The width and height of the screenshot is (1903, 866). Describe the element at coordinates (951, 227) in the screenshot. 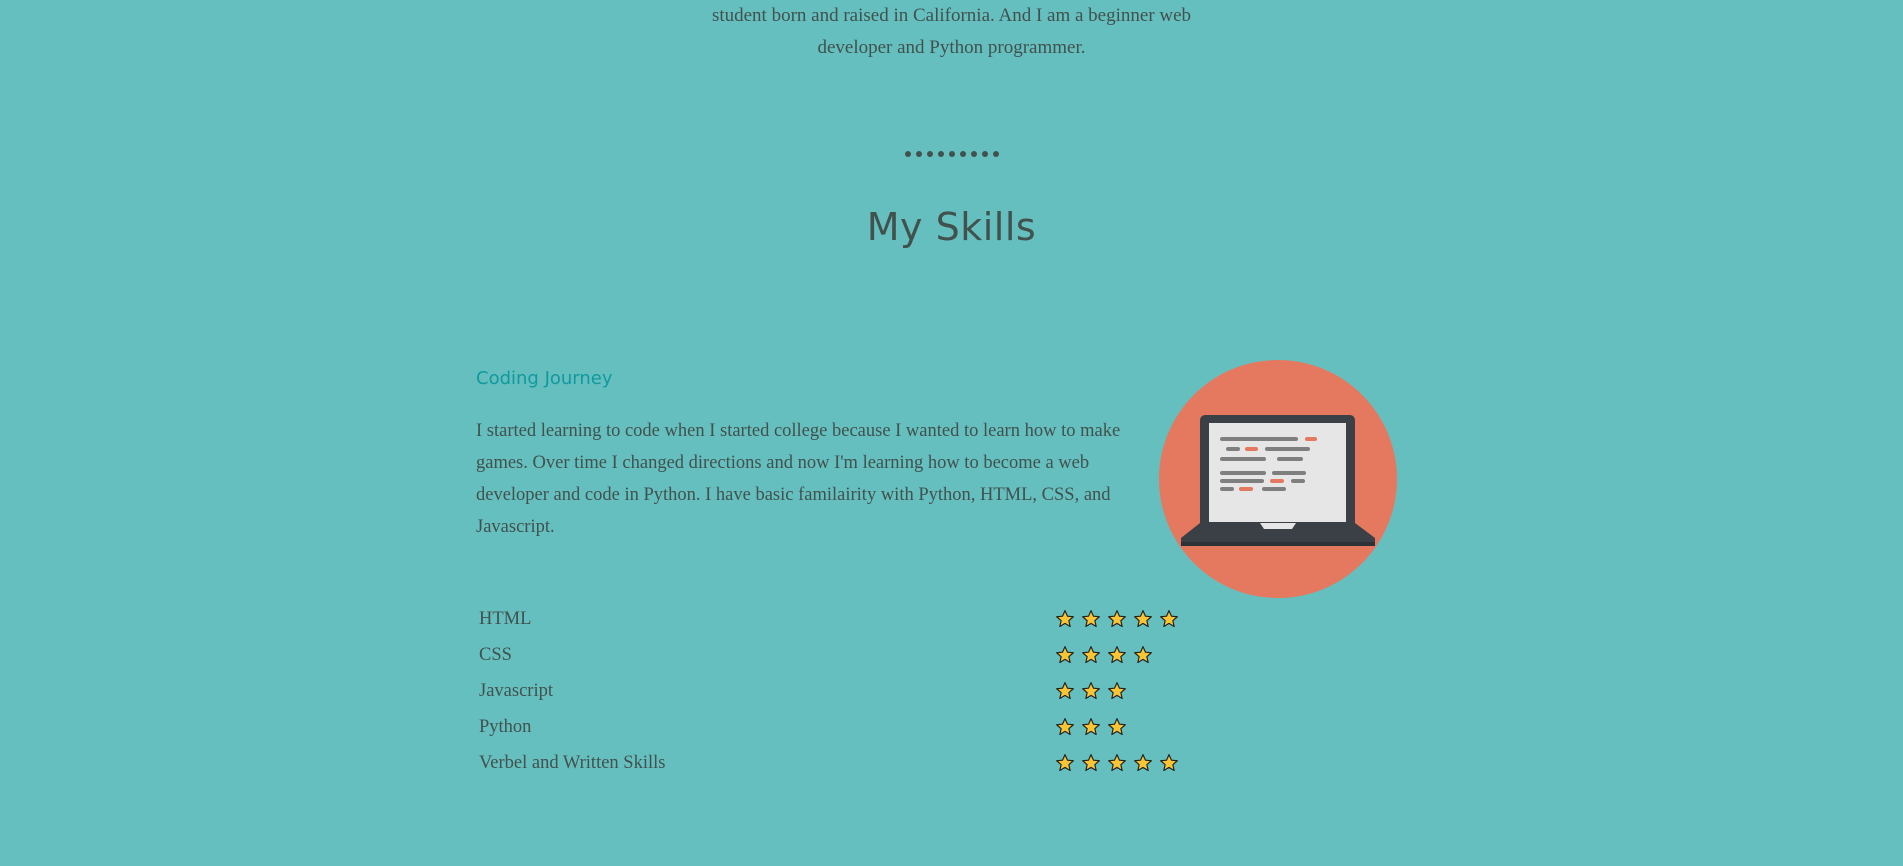

I see `section-title: My Skills` at that location.